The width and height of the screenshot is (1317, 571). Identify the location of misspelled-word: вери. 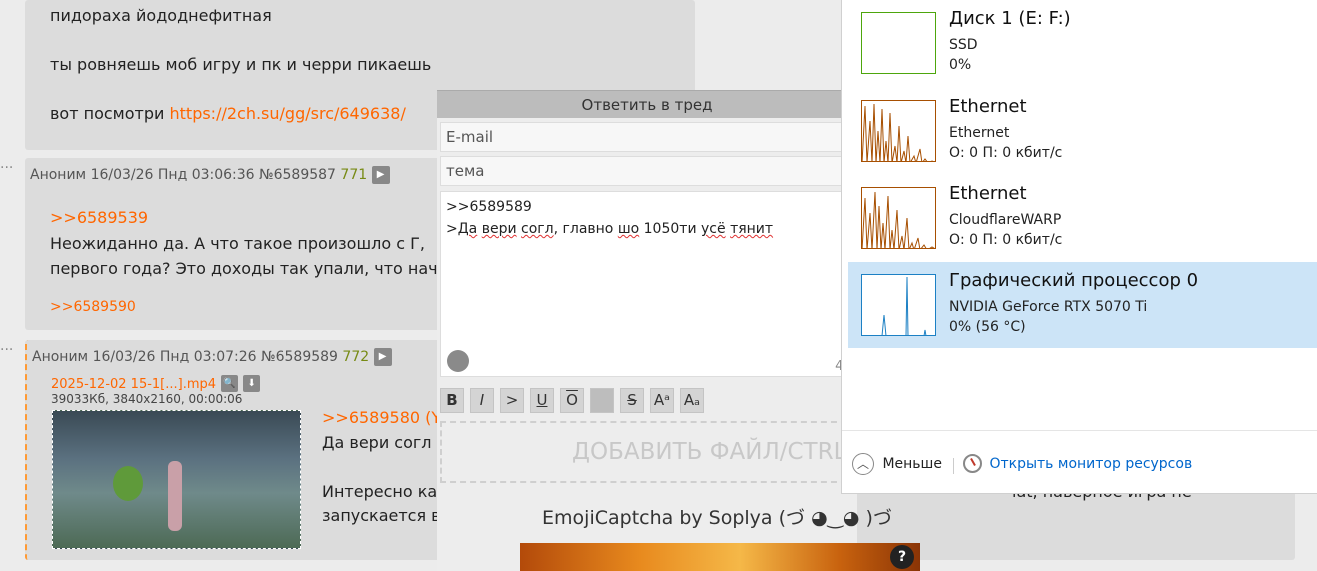
(499, 229).